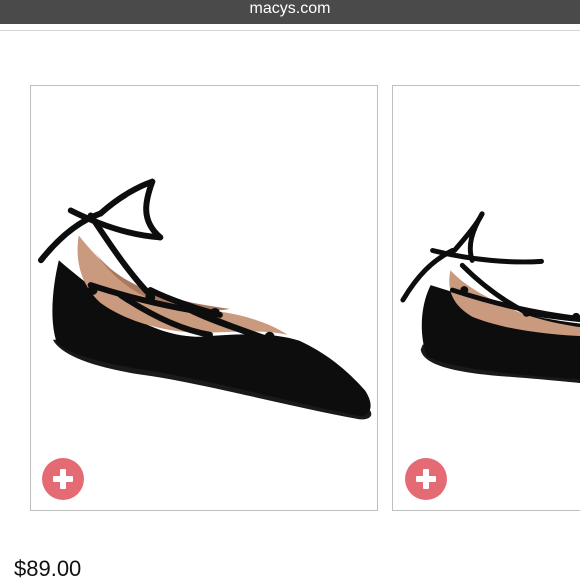  I want to click on site-title-bar: macys.com, so click(290, 12).